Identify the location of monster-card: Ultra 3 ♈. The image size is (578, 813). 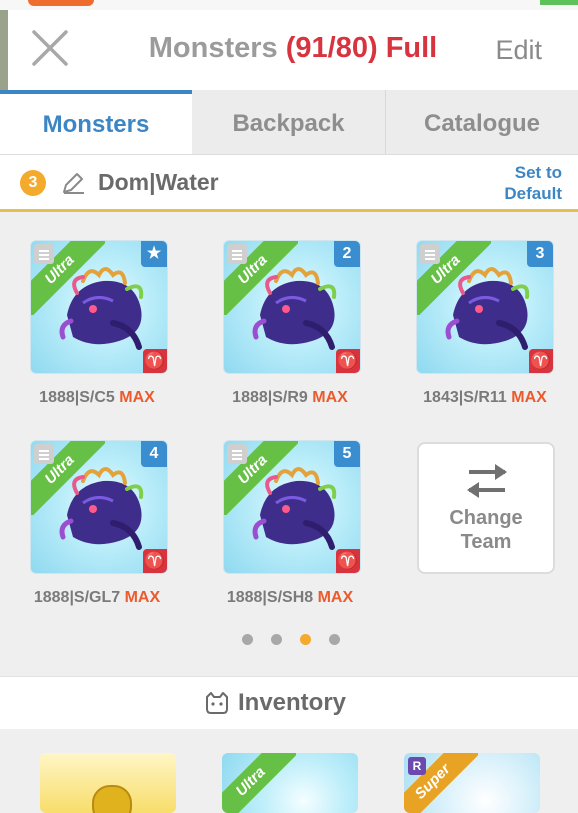
(485, 307).